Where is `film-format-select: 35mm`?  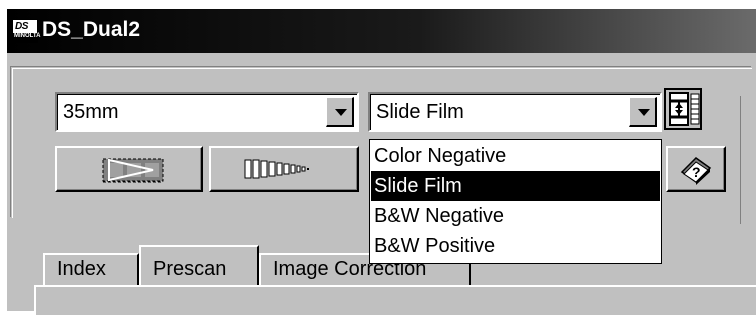
film-format-select: 35mm is located at coordinates (207, 112).